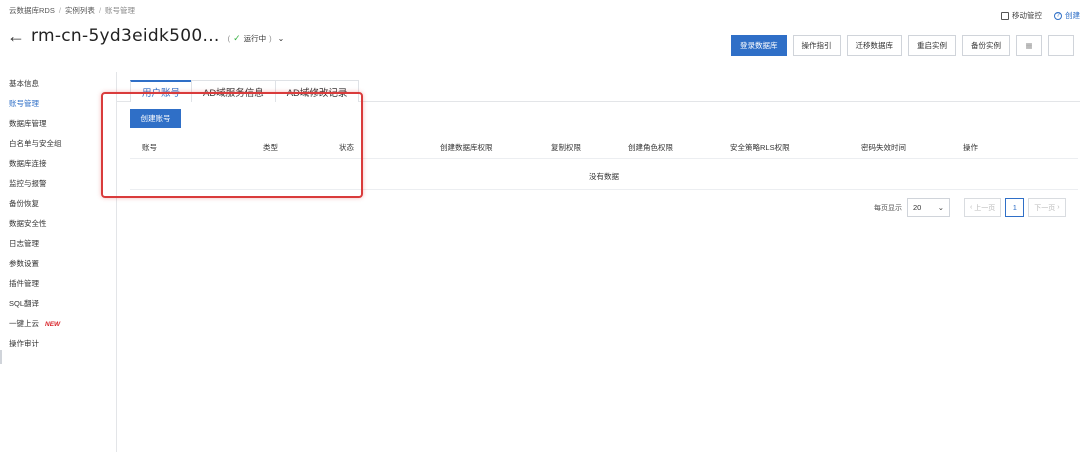 The width and height of the screenshot is (1080, 452). What do you see at coordinates (32, 10) in the screenshot?
I see `breadcrumb-rds: 云数据库RDS` at bounding box center [32, 10].